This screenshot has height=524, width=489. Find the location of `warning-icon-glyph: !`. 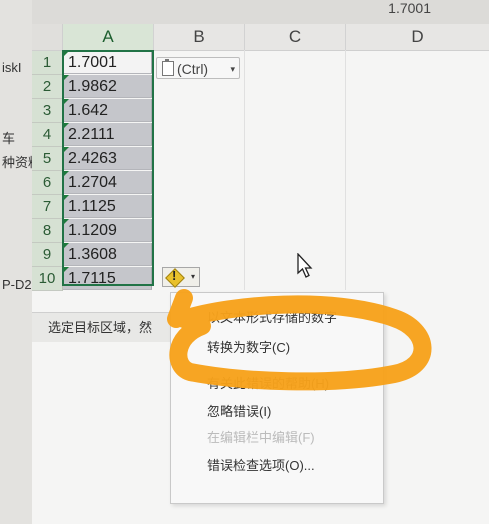

warning-icon-glyph: ! is located at coordinates (174, 275).